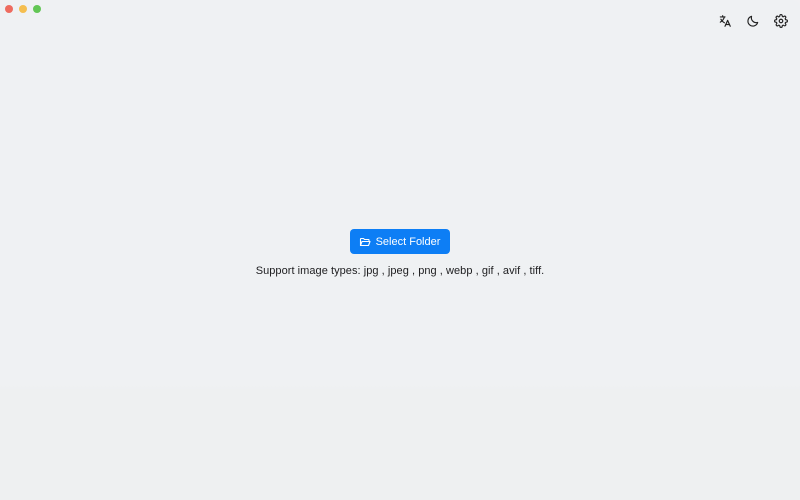 The height and width of the screenshot is (500, 800). I want to click on translate-icon, so click(725, 21).